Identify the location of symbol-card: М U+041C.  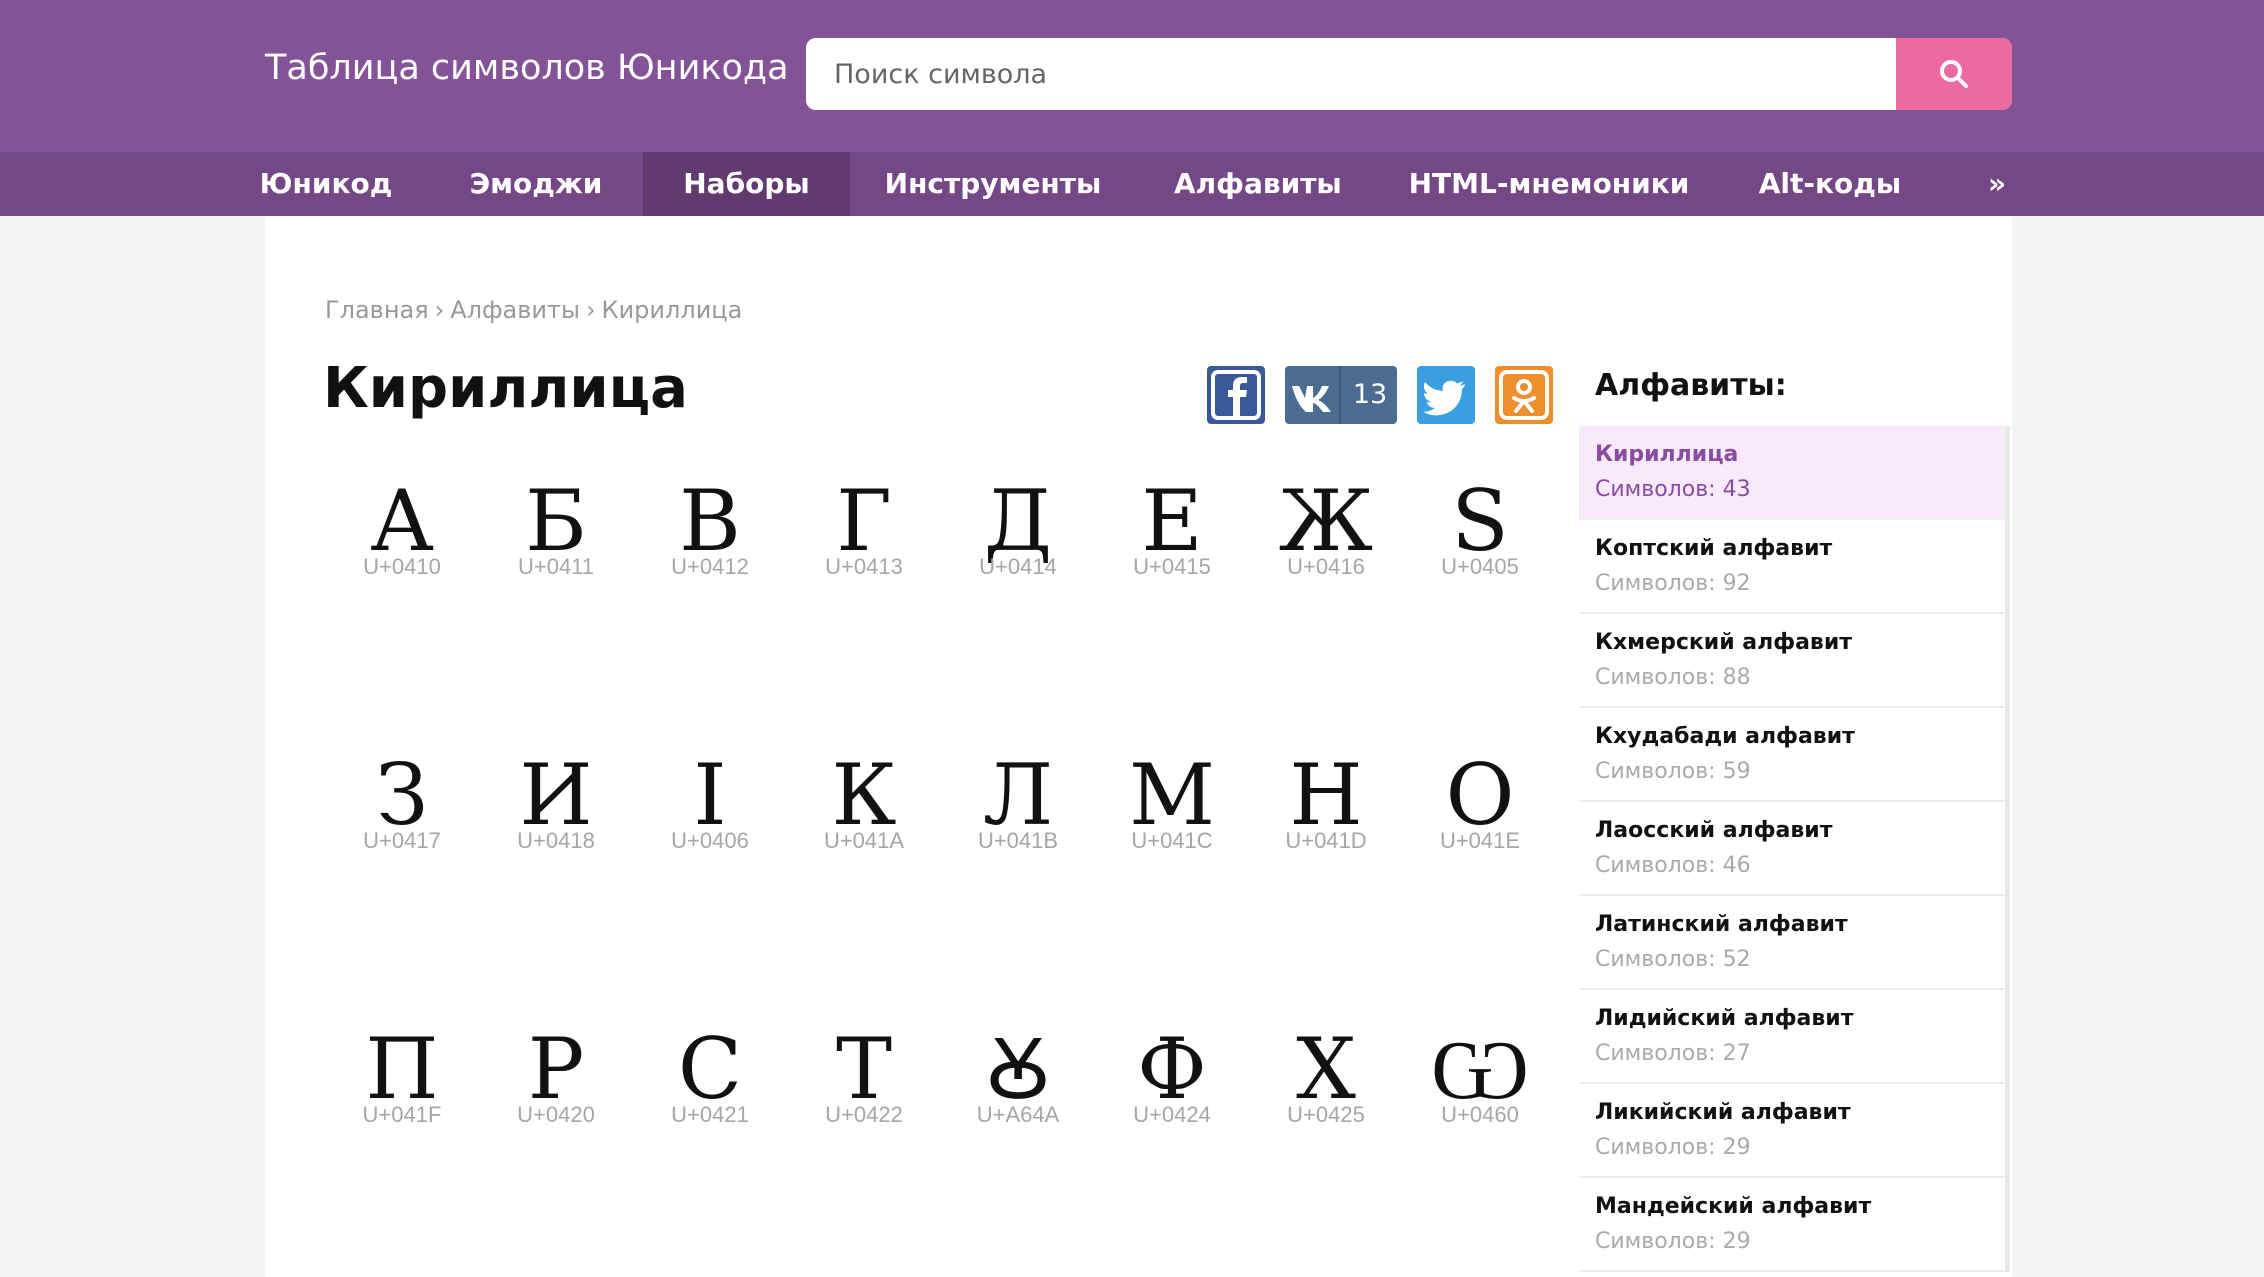
(1172, 855).